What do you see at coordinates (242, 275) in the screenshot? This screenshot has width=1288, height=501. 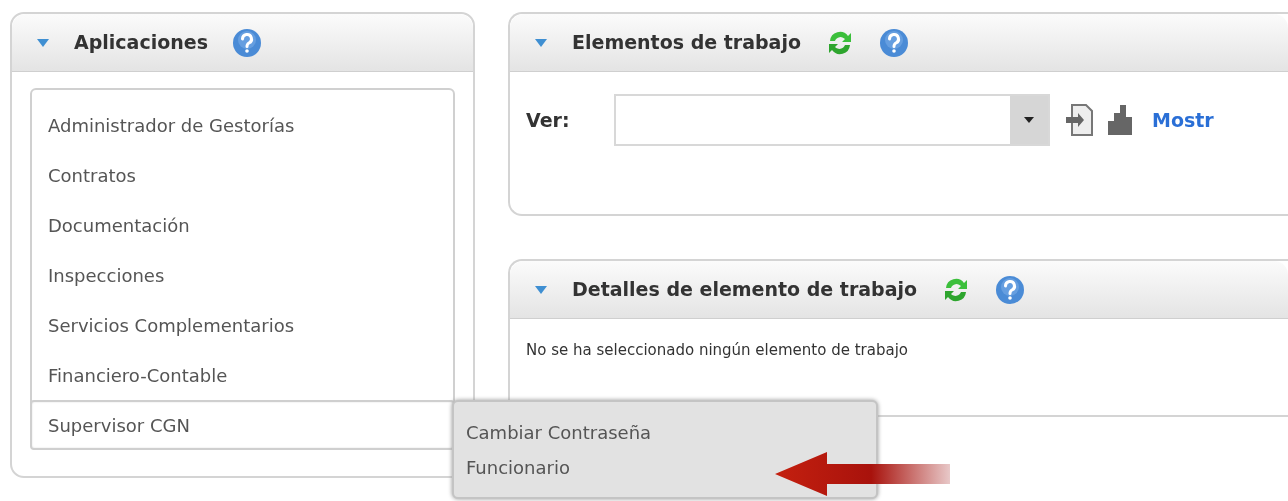 I see `application-item: Inspecciones` at bounding box center [242, 275].